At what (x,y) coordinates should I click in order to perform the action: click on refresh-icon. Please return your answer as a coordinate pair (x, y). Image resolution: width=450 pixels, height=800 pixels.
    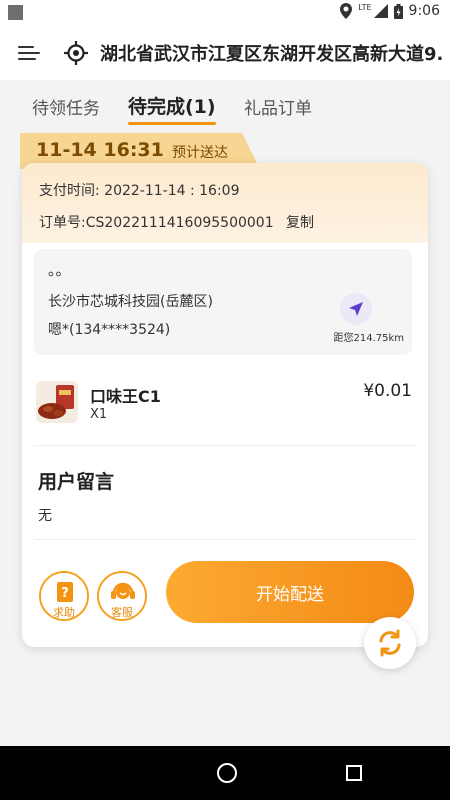
    Looking at the image, I should click on (390, 643).